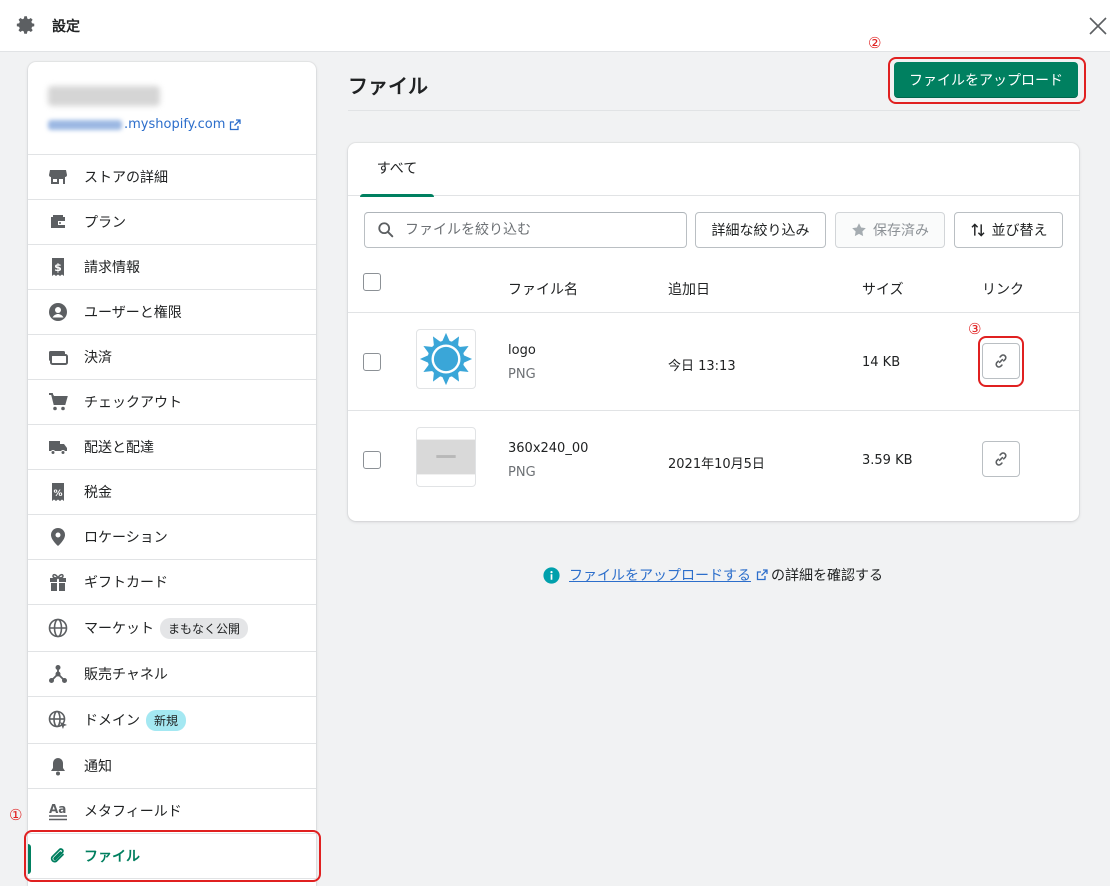 This screenshot has width=1110, height=886. Describe the element at coordinates (126, 675) in the screenshot. I see `sidebar-item-label: 販売チャネル` at that location.